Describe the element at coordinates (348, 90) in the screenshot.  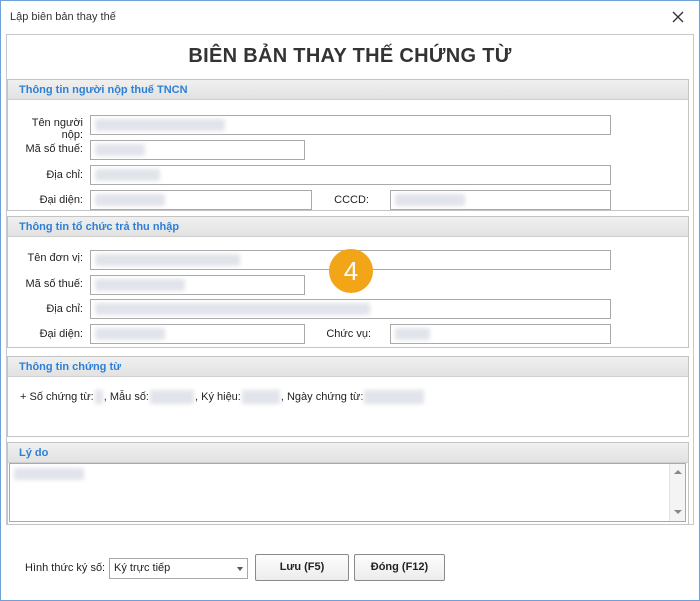
I see `taxpayer-group-header: Thông tin người nộp thuế TNCN` at that location.